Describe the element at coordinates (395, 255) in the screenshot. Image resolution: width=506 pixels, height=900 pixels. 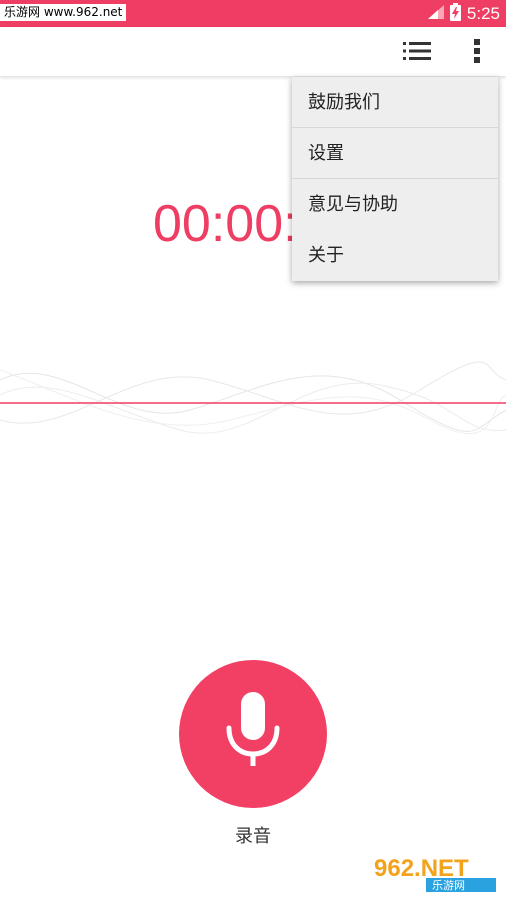
I see `menu-item-about: 关于` at that location.